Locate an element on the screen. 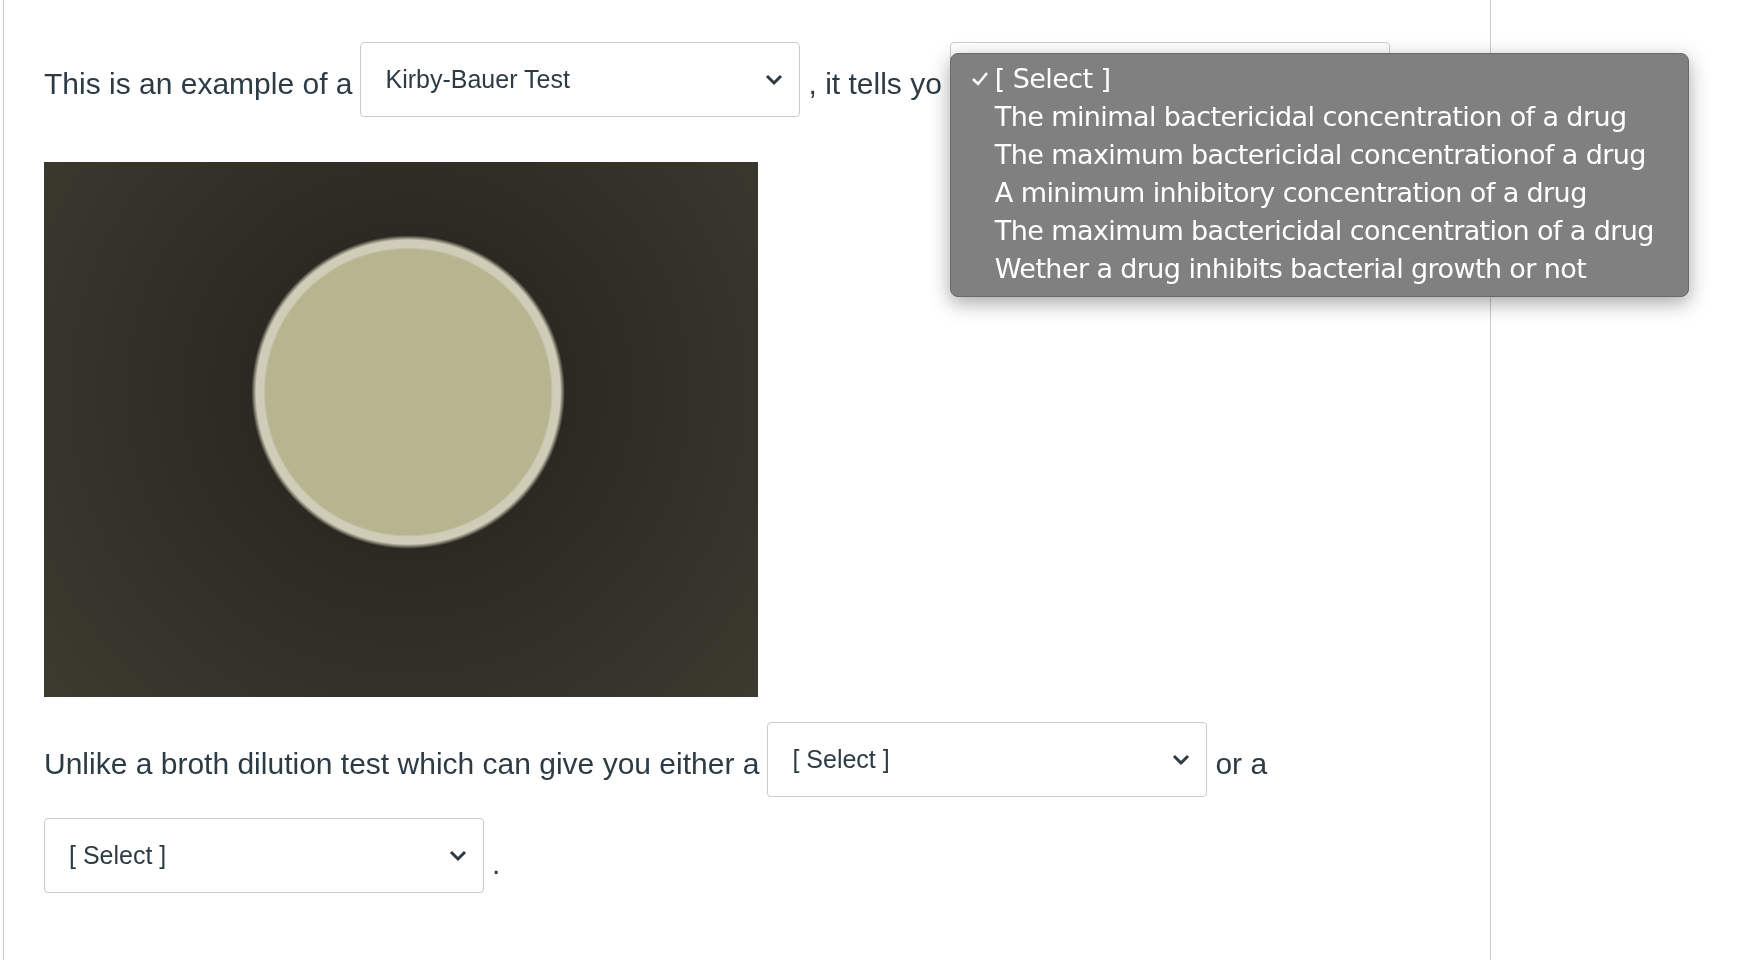  menu-option: The minimal bactericidal concentration of a drug is located at coordinates (1319, 117).